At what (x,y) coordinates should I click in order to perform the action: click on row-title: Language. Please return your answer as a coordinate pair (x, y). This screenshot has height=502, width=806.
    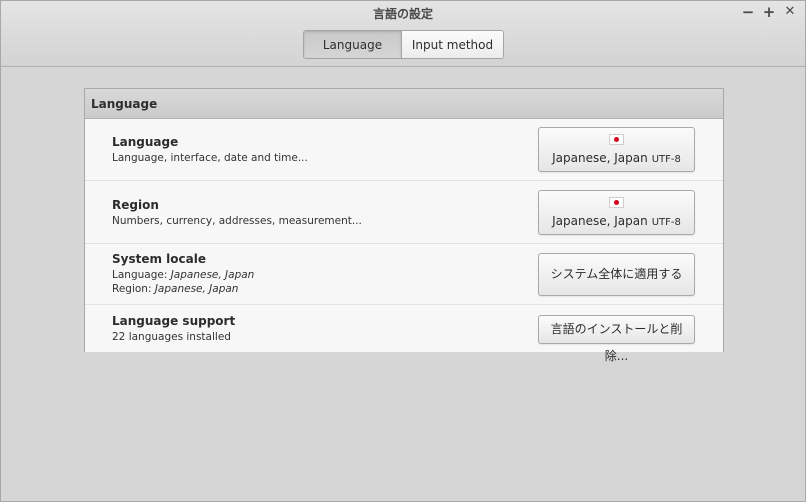
    Looking at the image, I should click on (145, 142).